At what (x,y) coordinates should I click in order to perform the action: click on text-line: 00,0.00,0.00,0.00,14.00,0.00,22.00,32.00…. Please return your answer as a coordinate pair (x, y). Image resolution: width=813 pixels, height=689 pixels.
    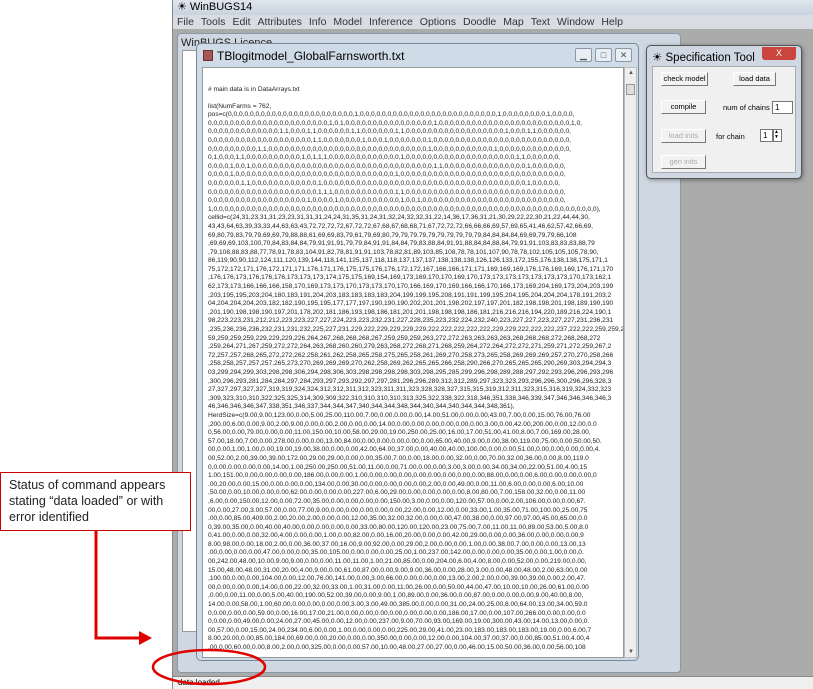
    Looking at the image, I should click on (398, 587).